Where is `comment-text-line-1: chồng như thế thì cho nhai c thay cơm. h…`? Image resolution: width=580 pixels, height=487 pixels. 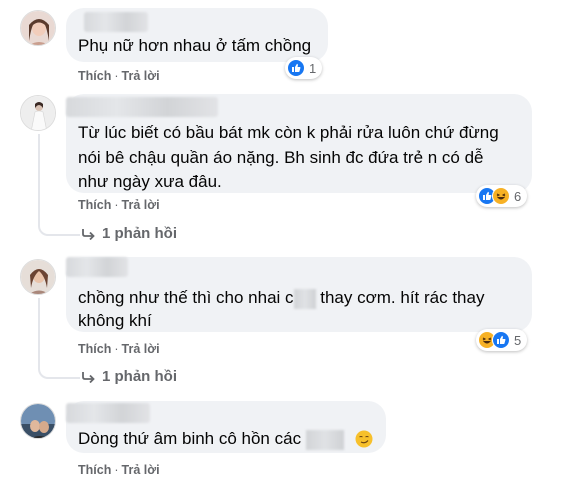
comment-text-line-1: chồng như thế thì cho nhai c thay cơm. h… is located at coordinates (281, 297).